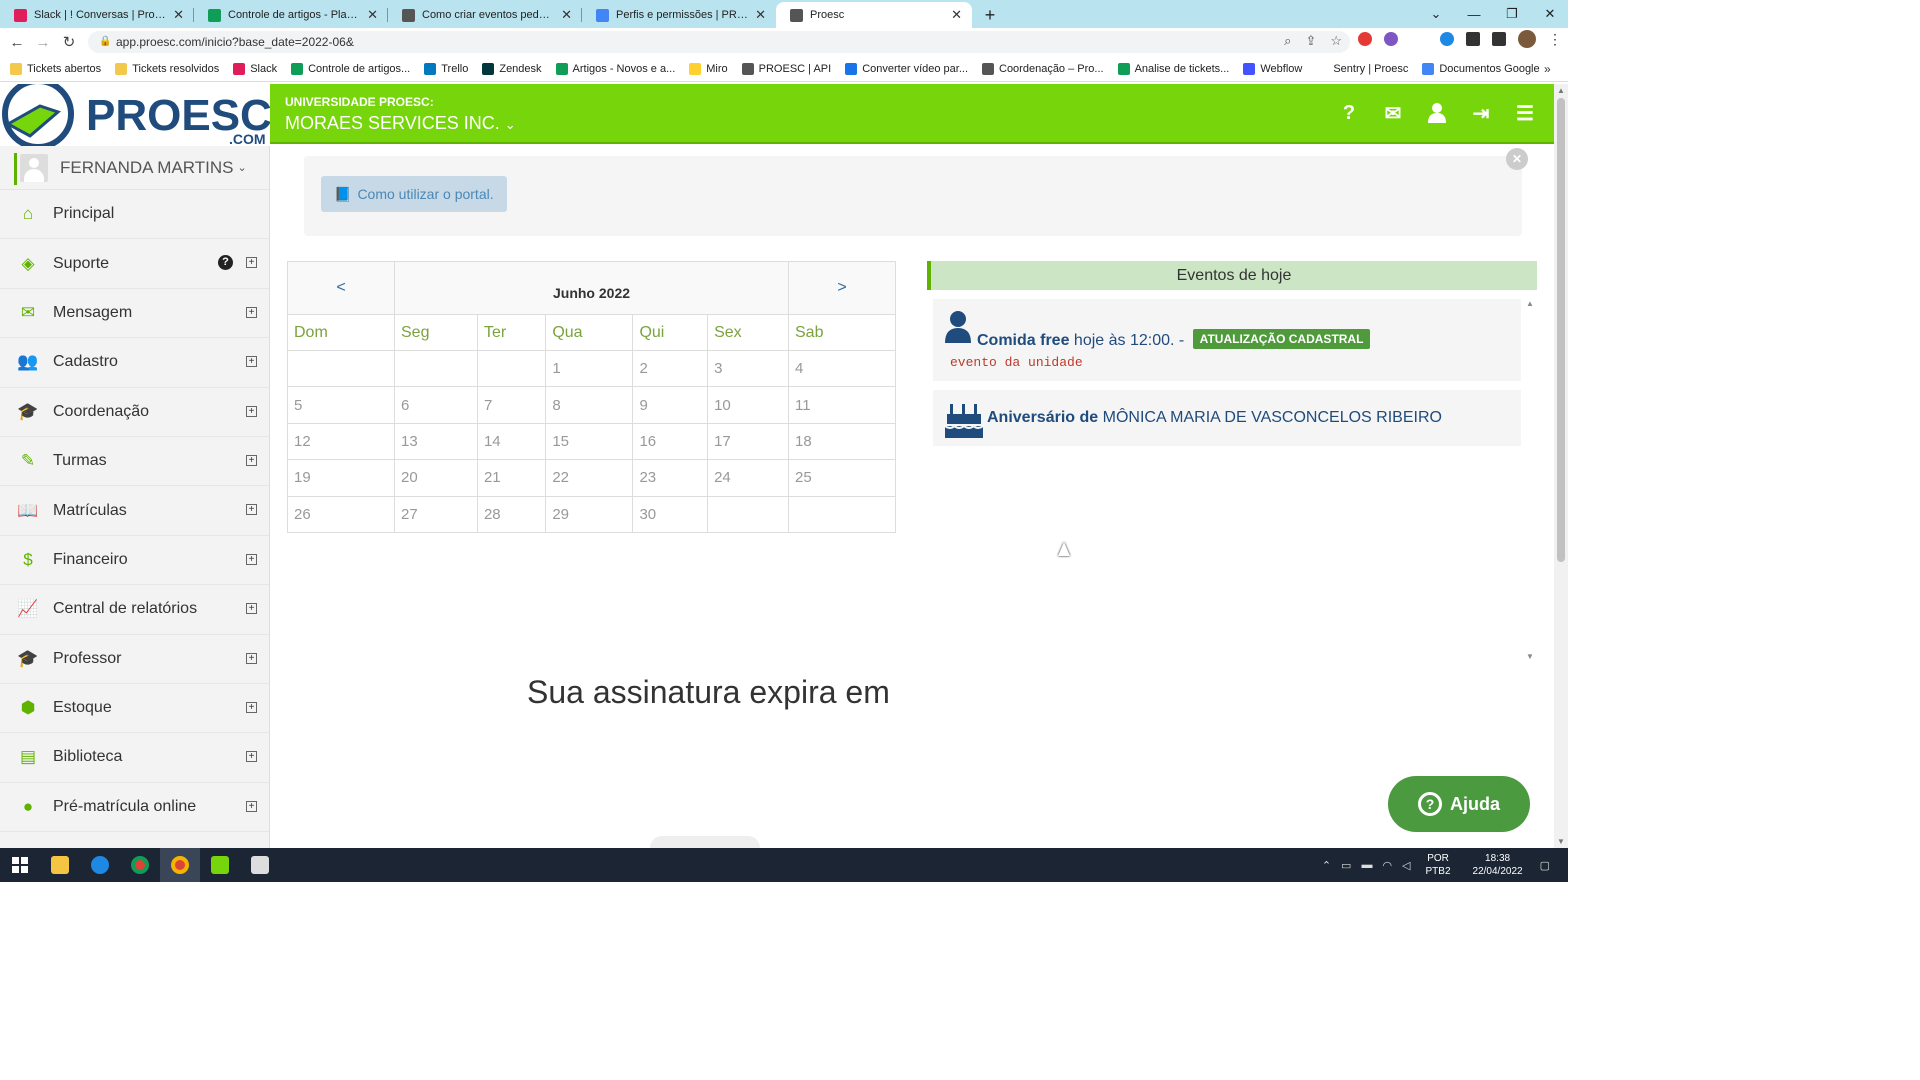  What do you see at coordinates (341, 514) in the screenshot?
I see `calendar-day: 26` at bounding box center [341, 514].